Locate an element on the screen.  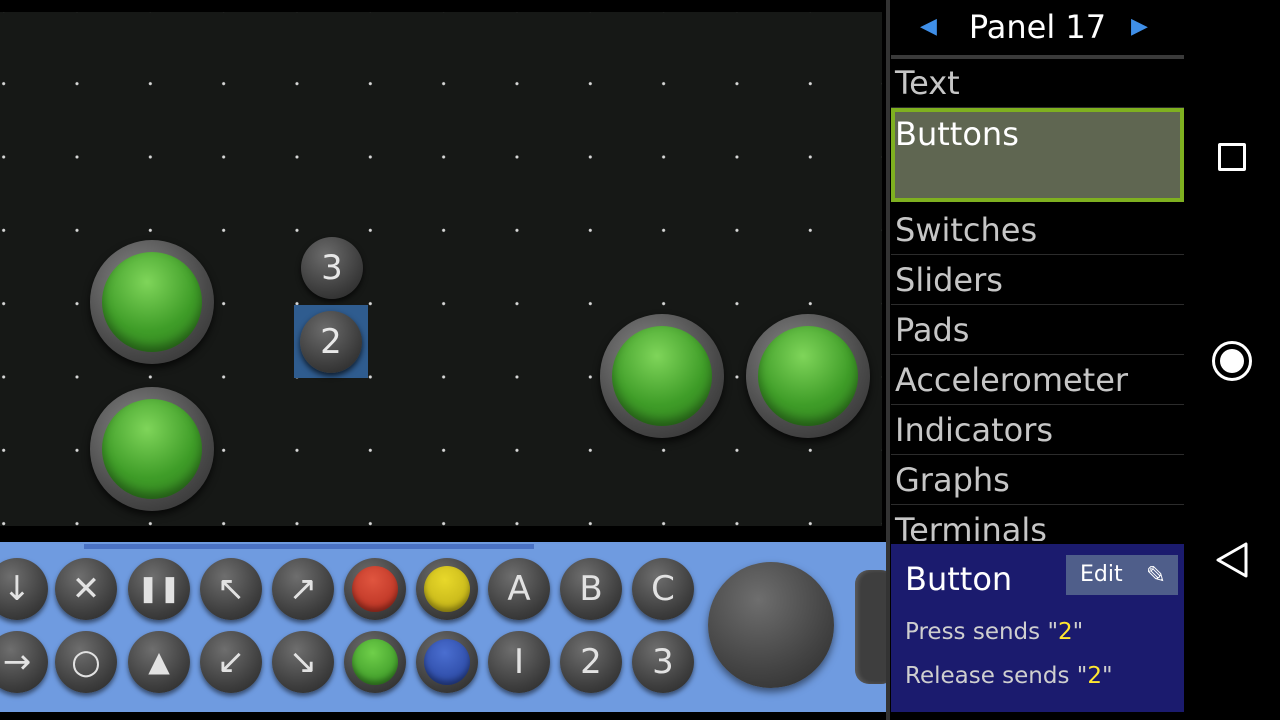
category-graphs: Graphs is located at coordinates (1037, 480).